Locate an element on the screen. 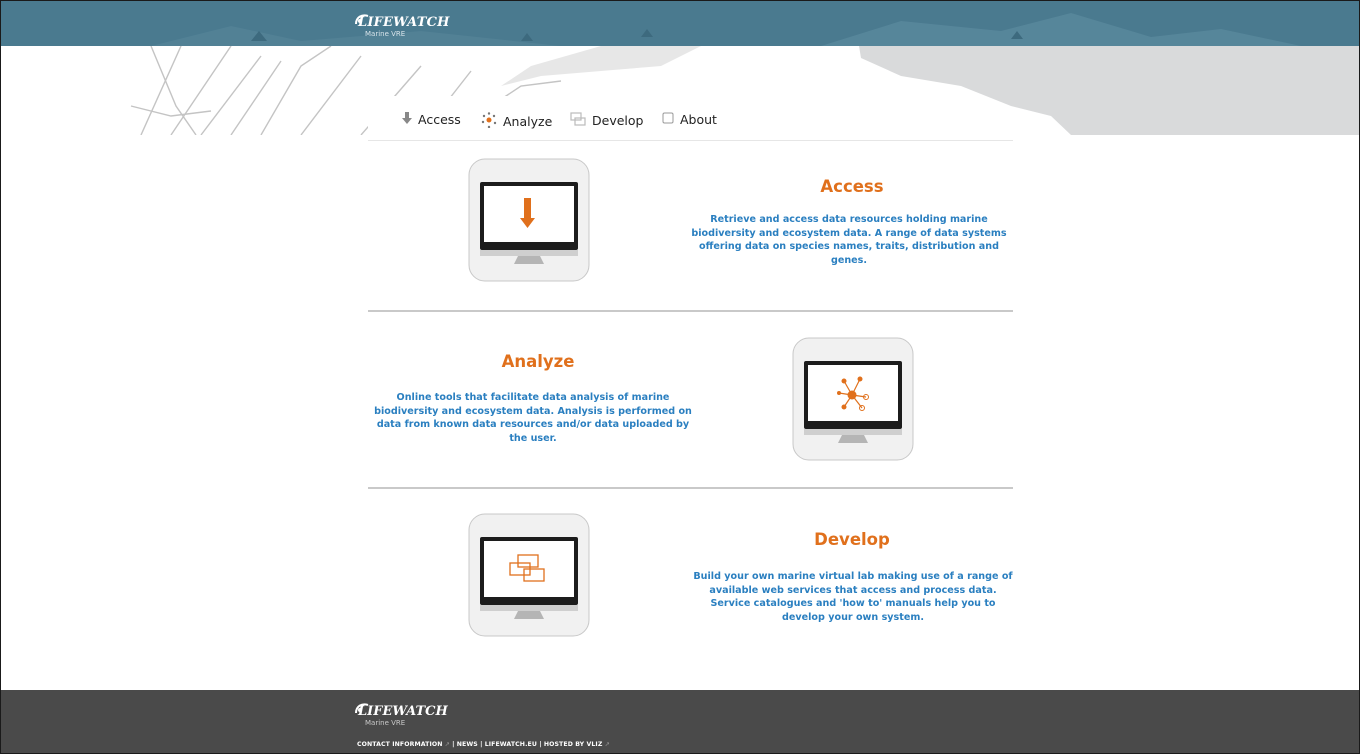 This screenshot has width=1360, height=754. section-title-access: Access is located at coordinates (852, 186).